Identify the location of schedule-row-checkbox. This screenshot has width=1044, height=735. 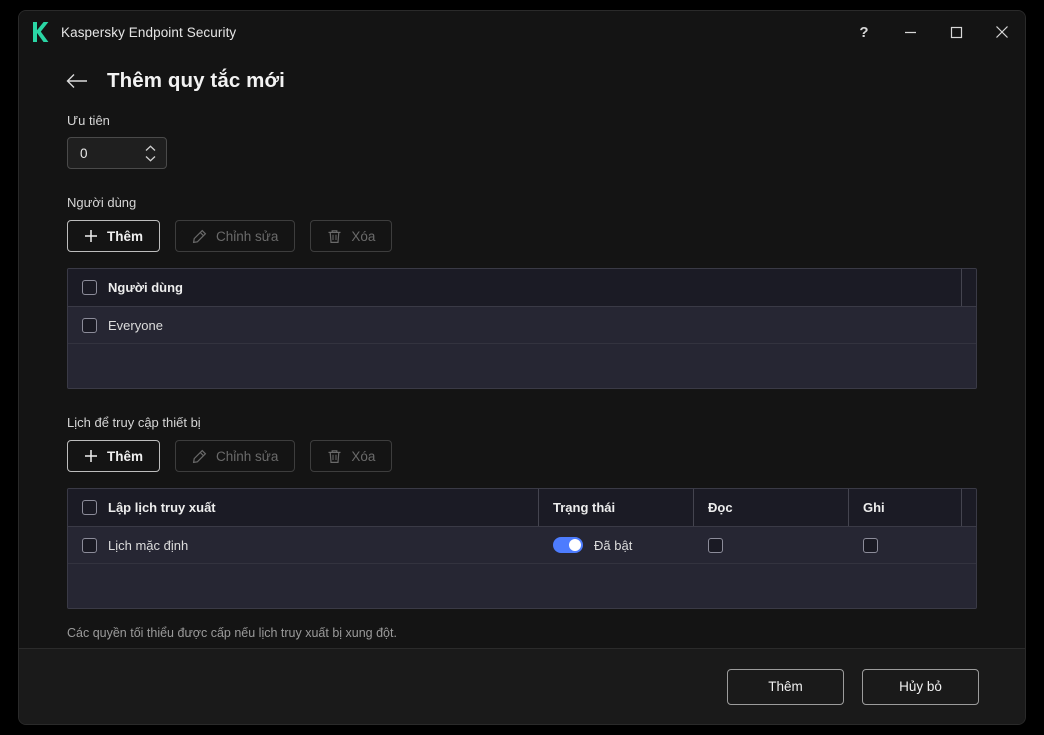
(89, 545).